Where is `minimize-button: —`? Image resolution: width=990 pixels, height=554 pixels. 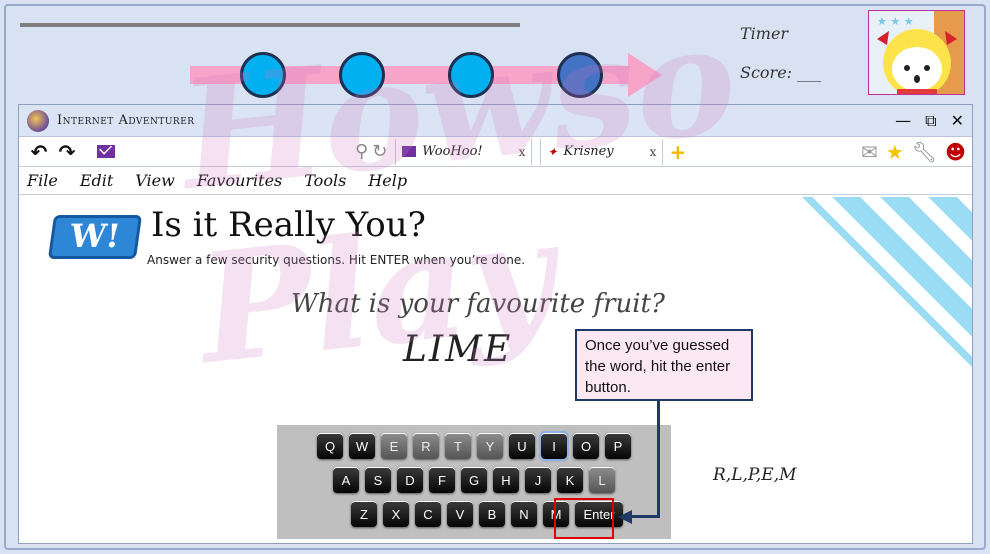
minimize-button: — is located at coordinates (903, 121).